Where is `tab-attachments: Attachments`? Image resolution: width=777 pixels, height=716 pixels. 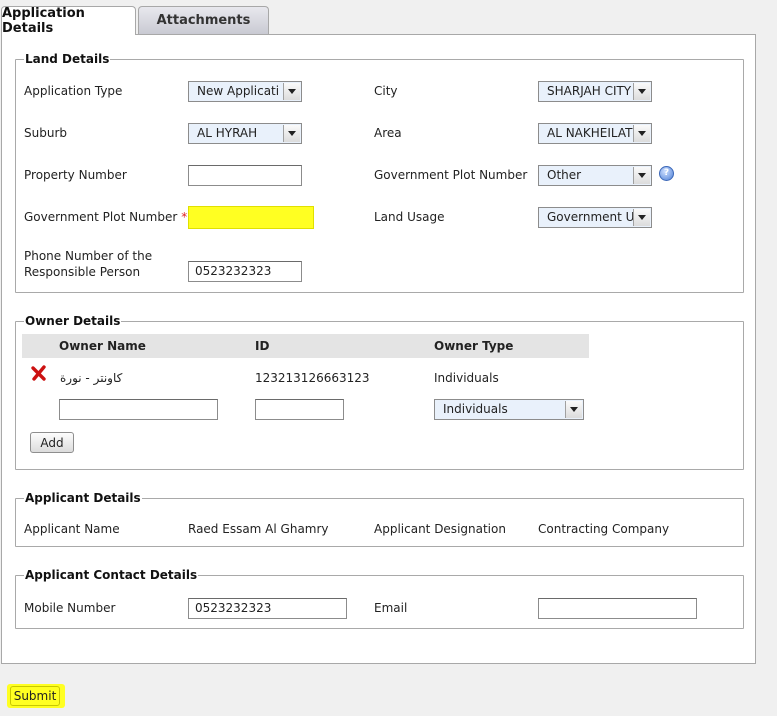 tab-attachments: Attachments is located at coordinates (203, 20).